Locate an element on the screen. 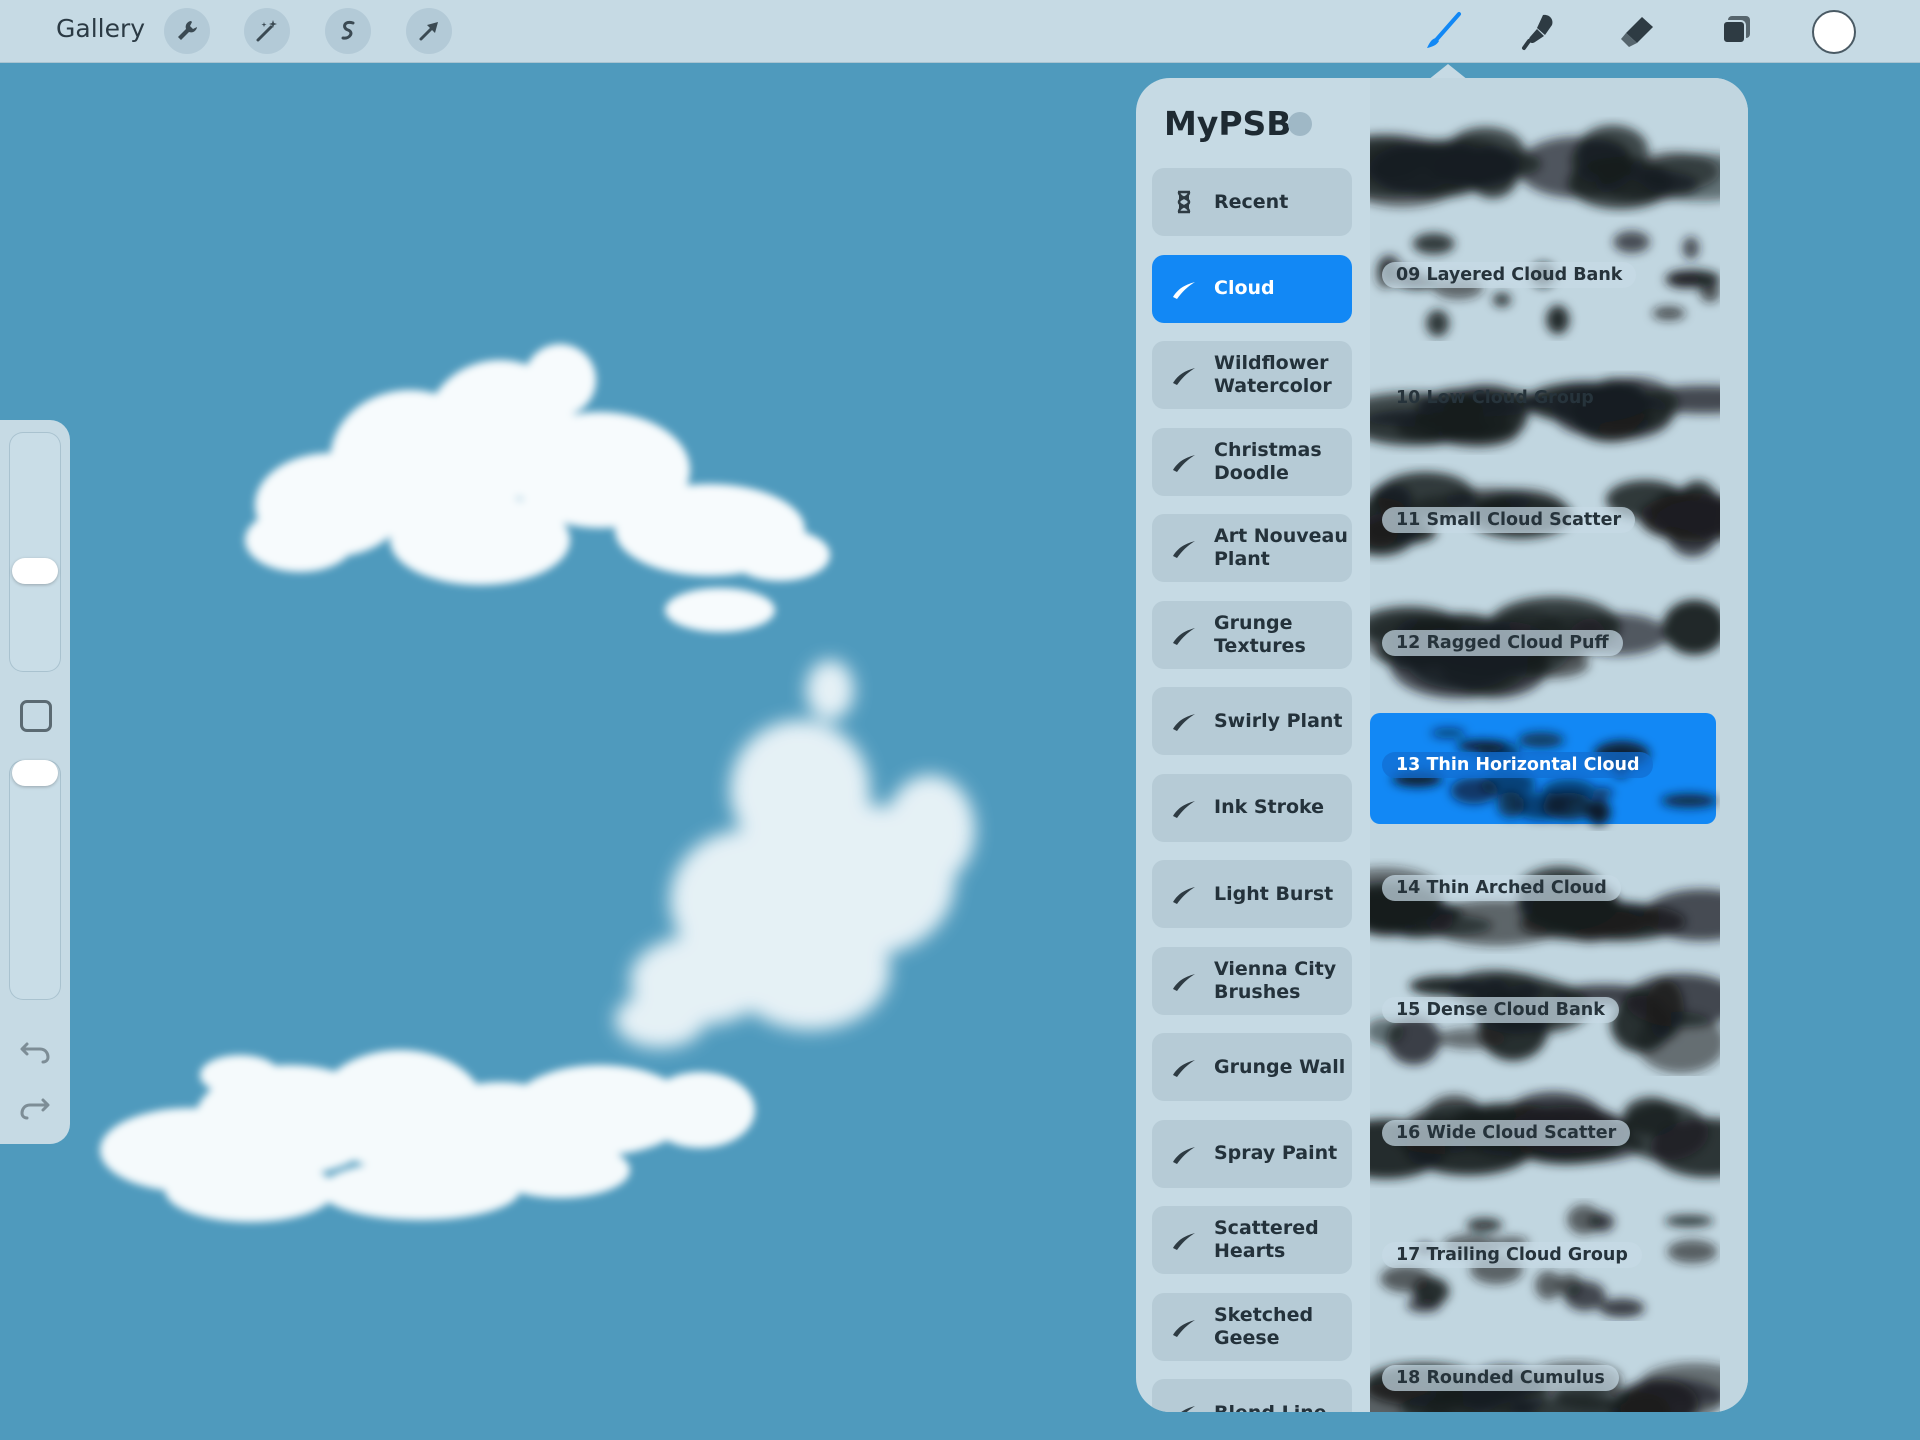 This screenshot has height=1440, width=1920. redo-icon is located at coordinates (35, 1107).